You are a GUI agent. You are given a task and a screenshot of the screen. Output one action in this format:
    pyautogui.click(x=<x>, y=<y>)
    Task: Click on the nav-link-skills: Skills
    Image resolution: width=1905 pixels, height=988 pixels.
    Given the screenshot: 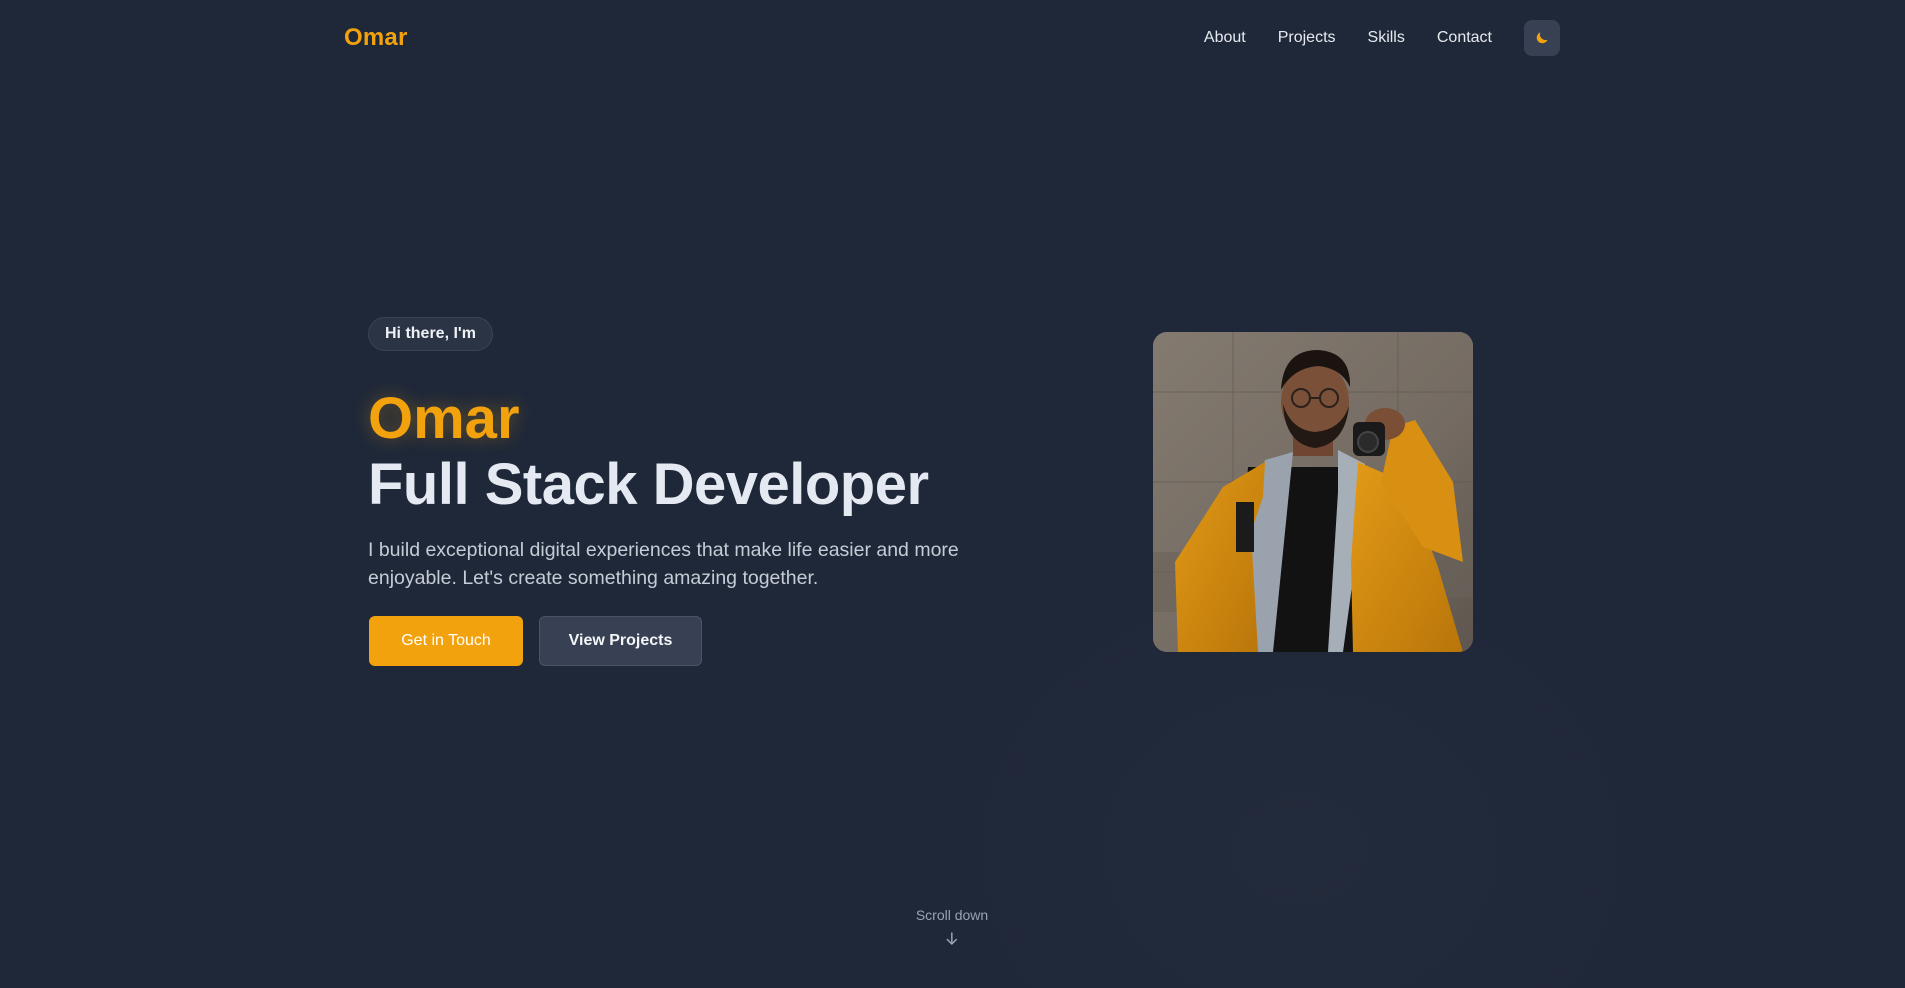 What is the action you would take?
    pyautogui.click(x=1386, y=38)
    